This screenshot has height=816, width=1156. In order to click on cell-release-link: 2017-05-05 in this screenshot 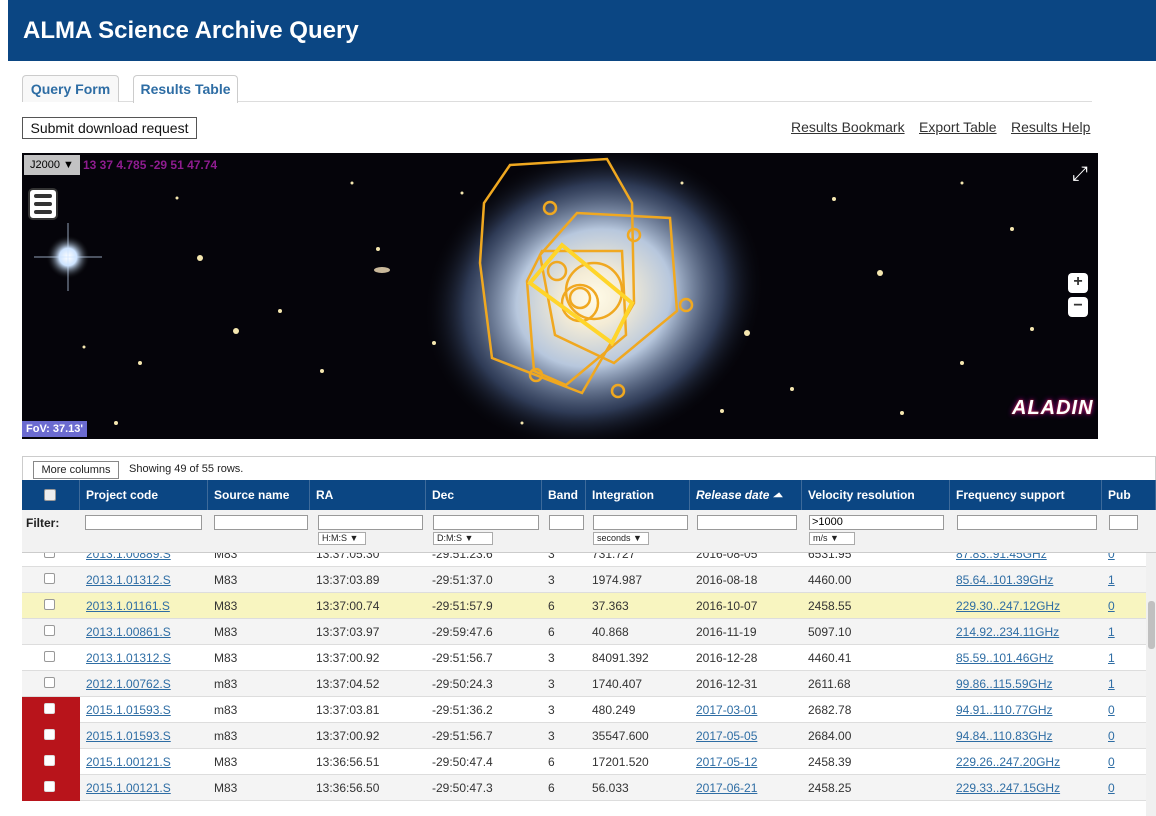, I will do `click(726, 736)`.